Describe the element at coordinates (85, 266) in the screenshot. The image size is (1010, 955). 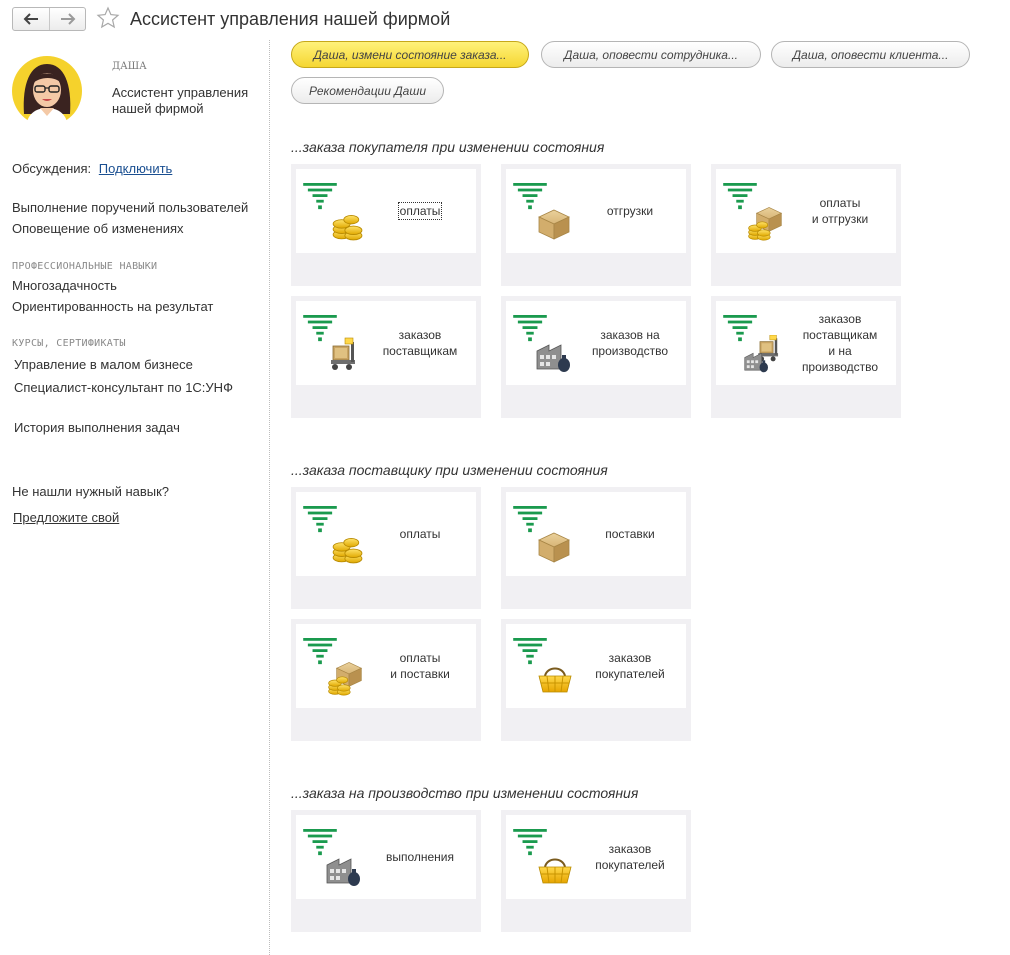
I see `skills-header: ПРОФЕССИОНАЛЬНЫЕ НАВЫКИ` at that location.